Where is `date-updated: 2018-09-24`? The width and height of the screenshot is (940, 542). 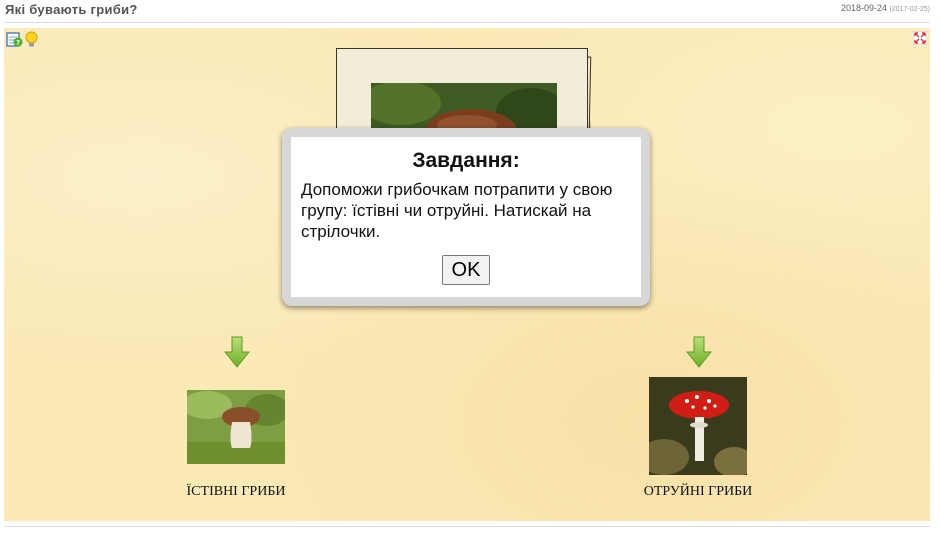 date-updated: 2018-09-24 is located at coordinates (864, 8).